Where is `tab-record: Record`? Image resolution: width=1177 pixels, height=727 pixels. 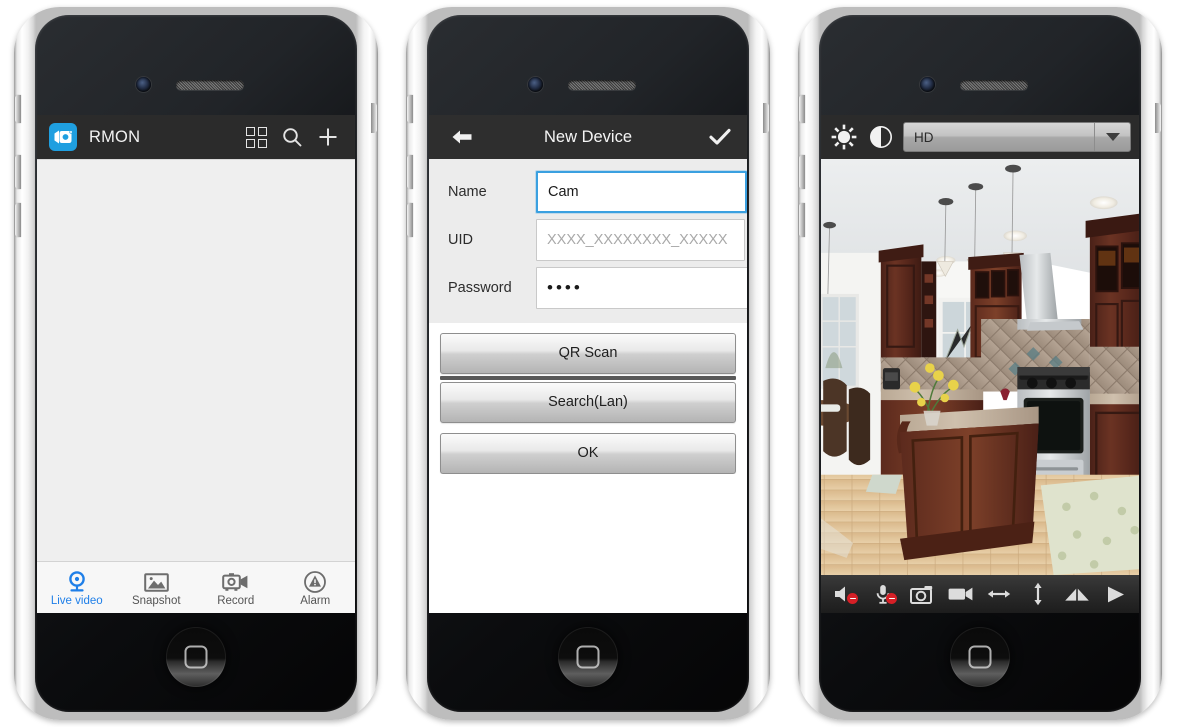
tab-record: Record is located at coordinates (236, 587).